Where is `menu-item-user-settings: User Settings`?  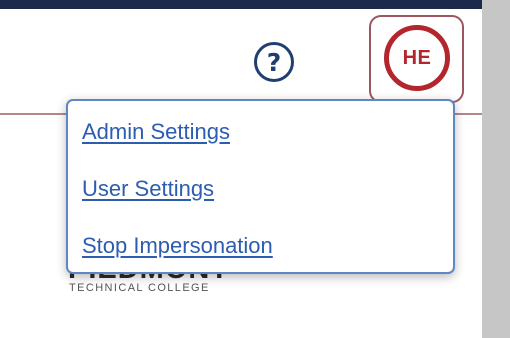
menu-item-user-settings: User Settings is located at coordinates (148, 189).